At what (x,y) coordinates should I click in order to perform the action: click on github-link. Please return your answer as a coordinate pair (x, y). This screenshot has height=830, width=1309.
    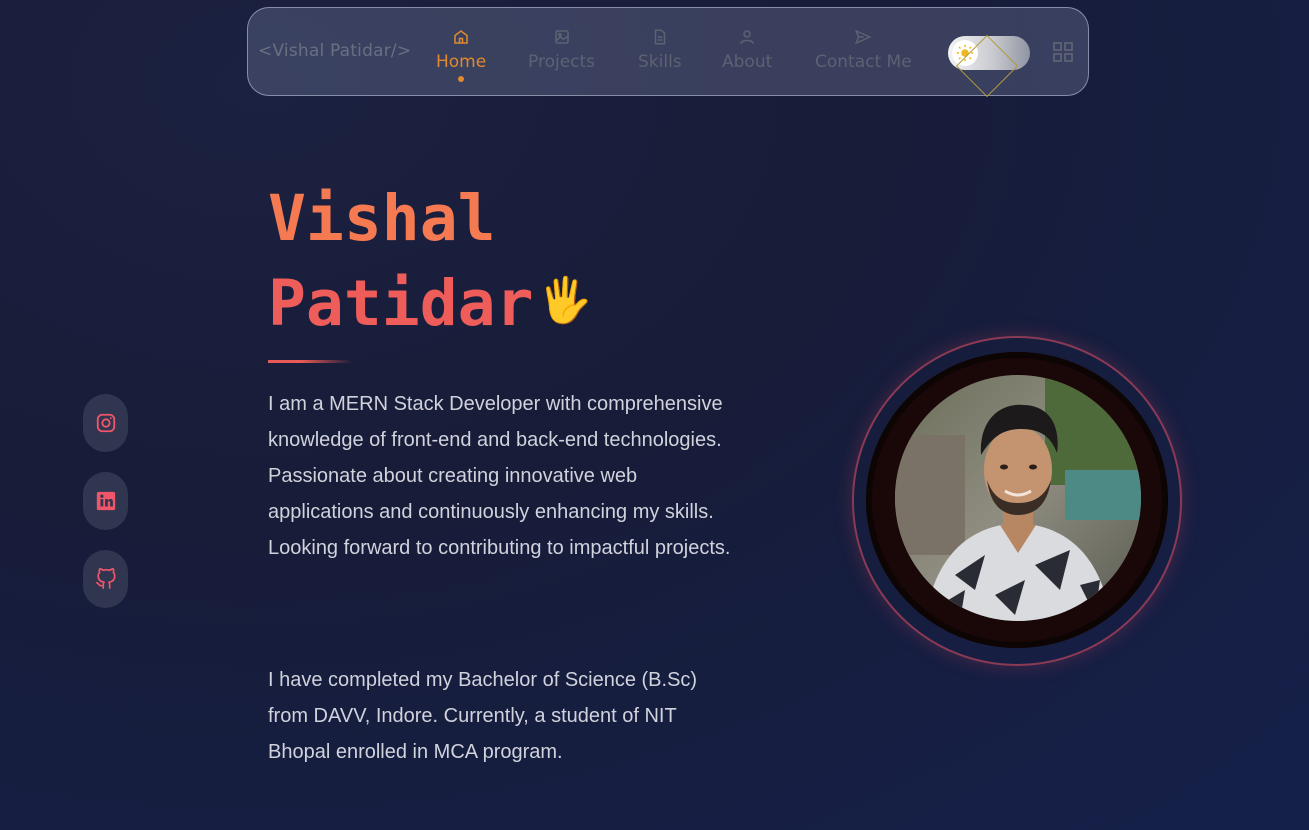
    Looking at the image, I should click on (105, 579).